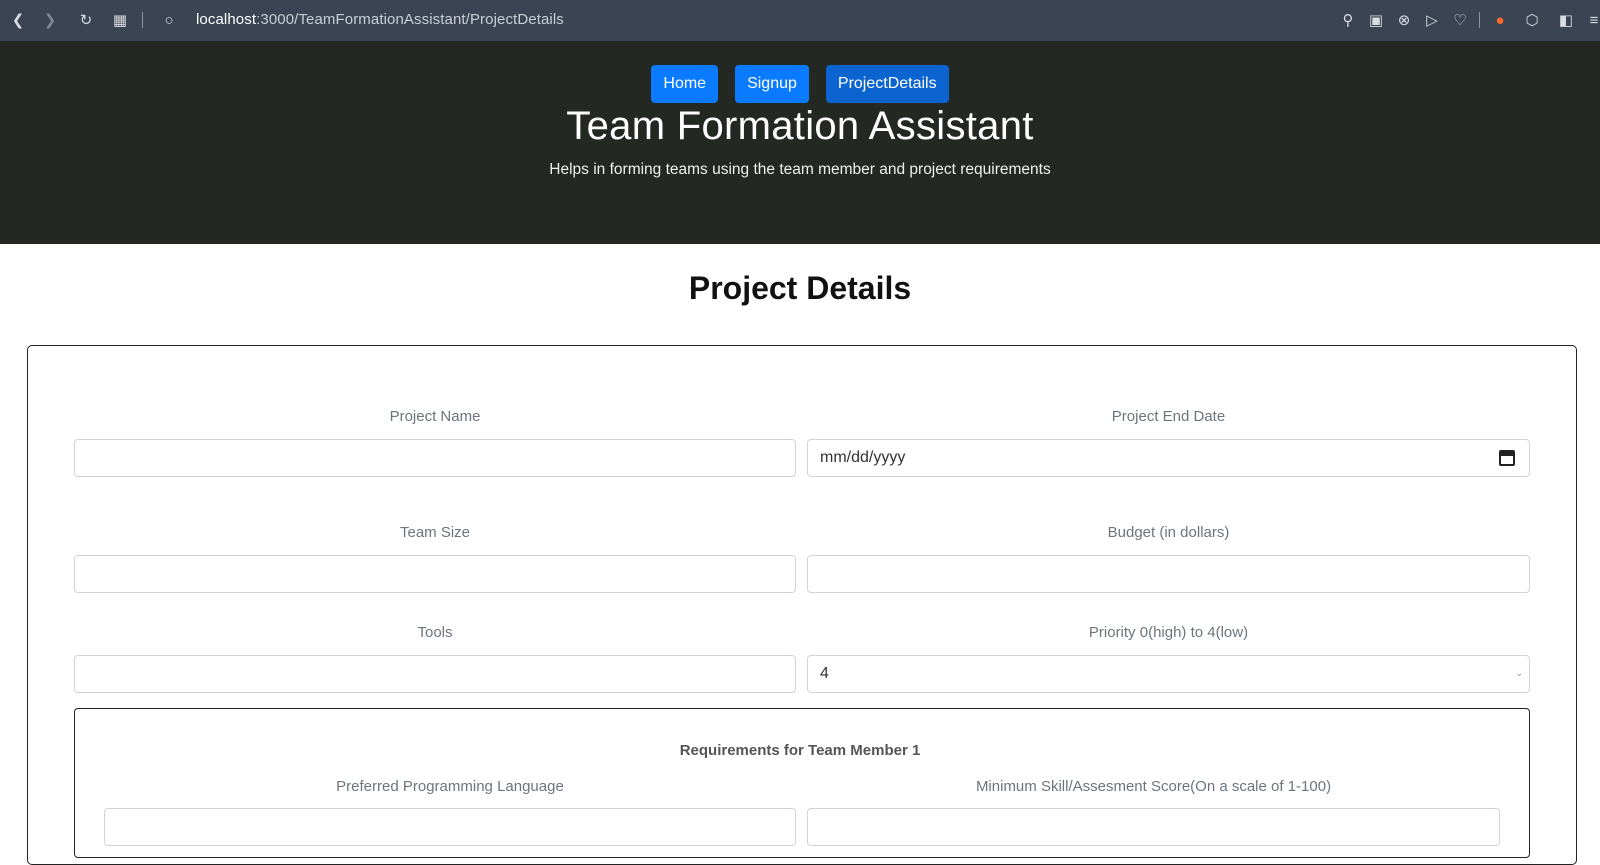 The image size is (1600, 865). I want to click on calendar-icon, so click(1507, 458).